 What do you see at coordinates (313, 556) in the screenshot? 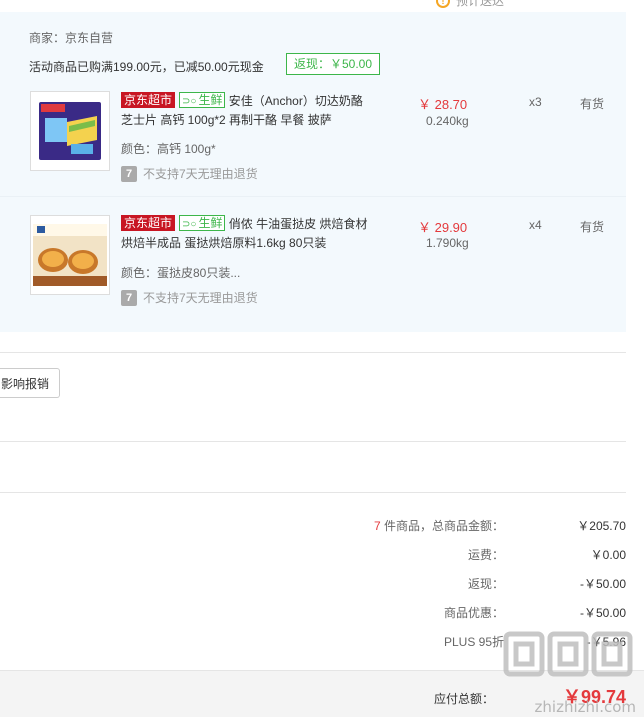
I see `summary-shipping-row: 运费： ￥0.00` at bounding box center [313, 556].